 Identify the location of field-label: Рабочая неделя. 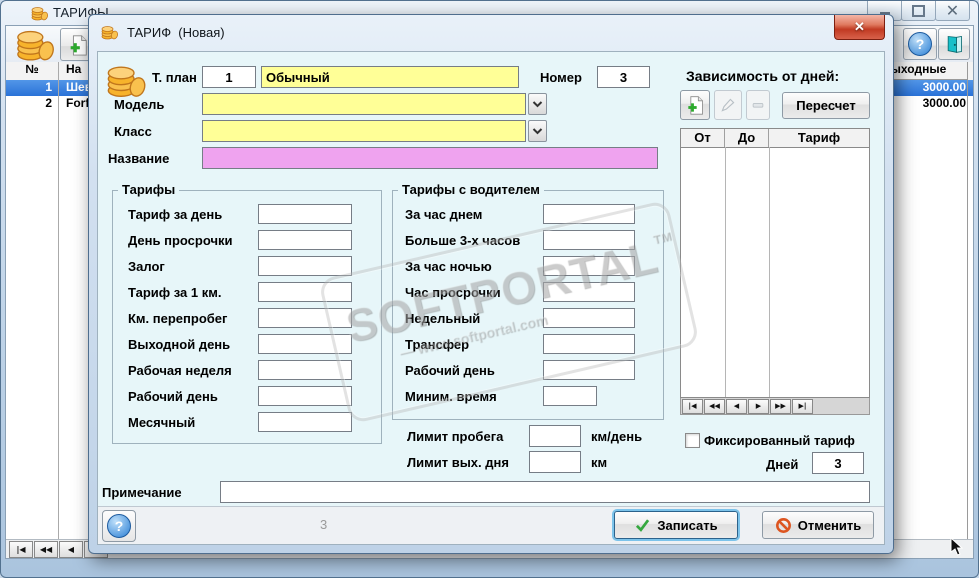
(180, 370).